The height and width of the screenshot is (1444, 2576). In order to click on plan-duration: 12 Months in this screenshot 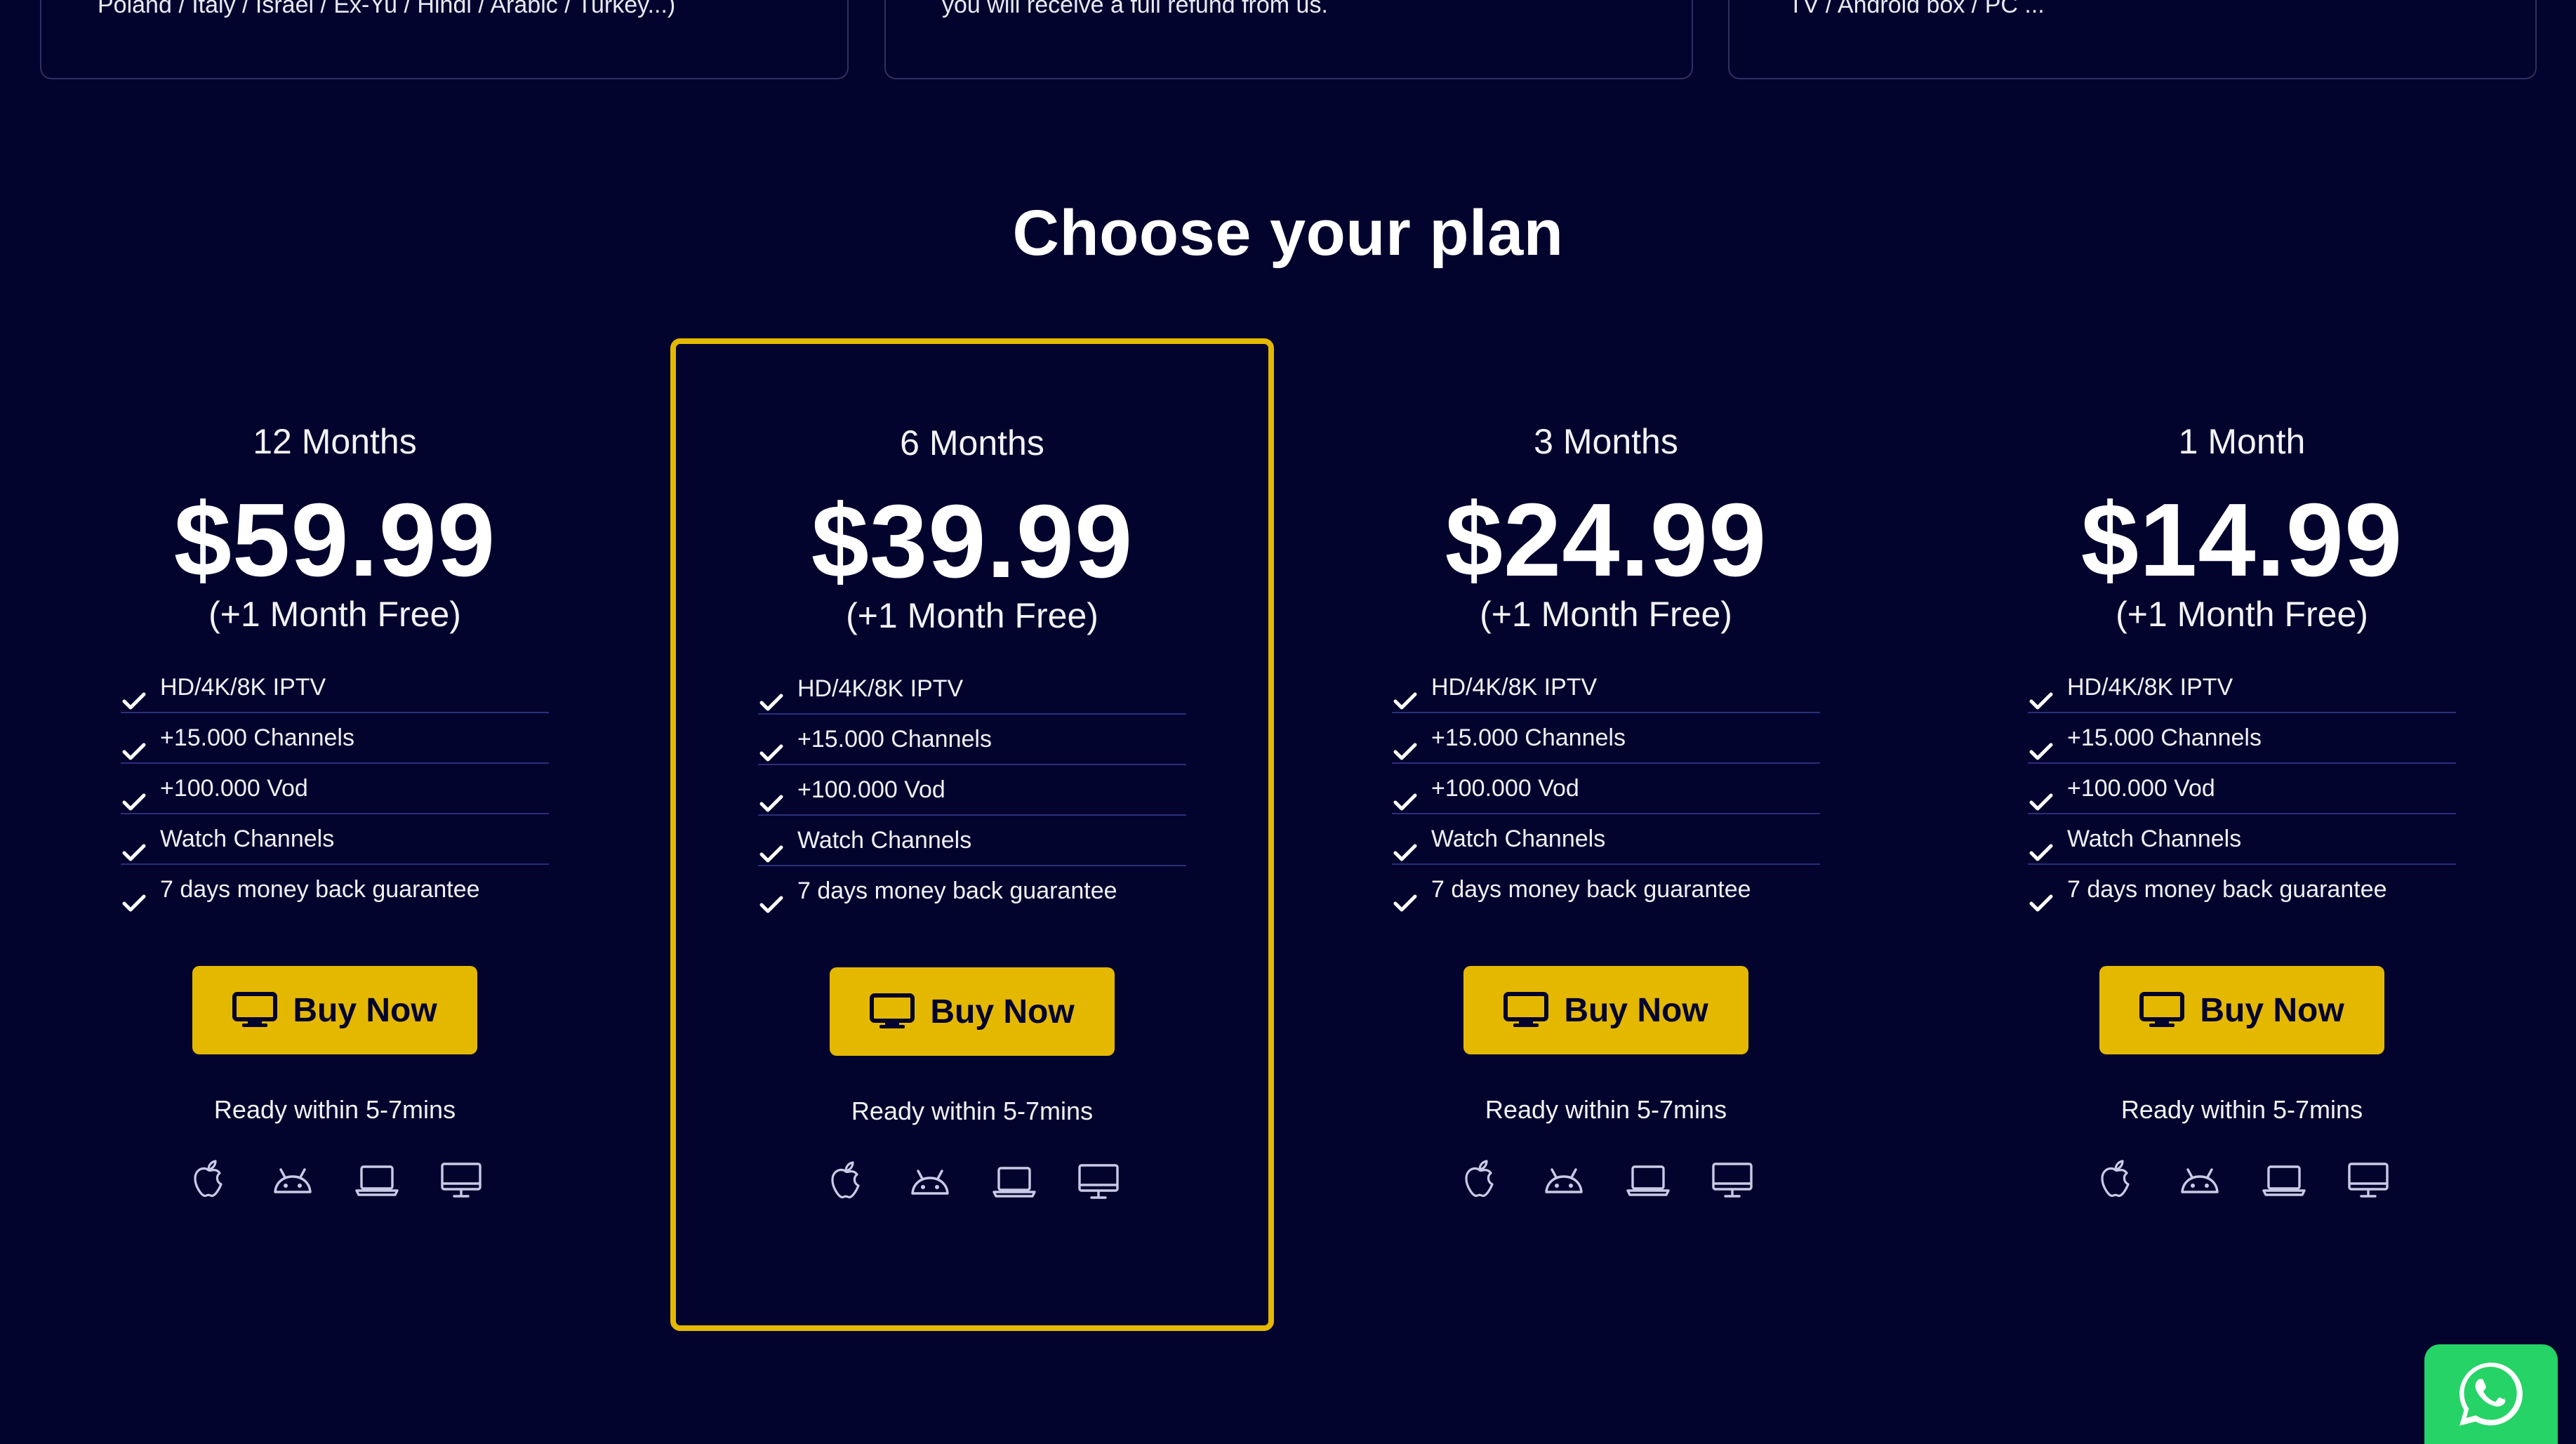, I will do `click(335, 442)`.